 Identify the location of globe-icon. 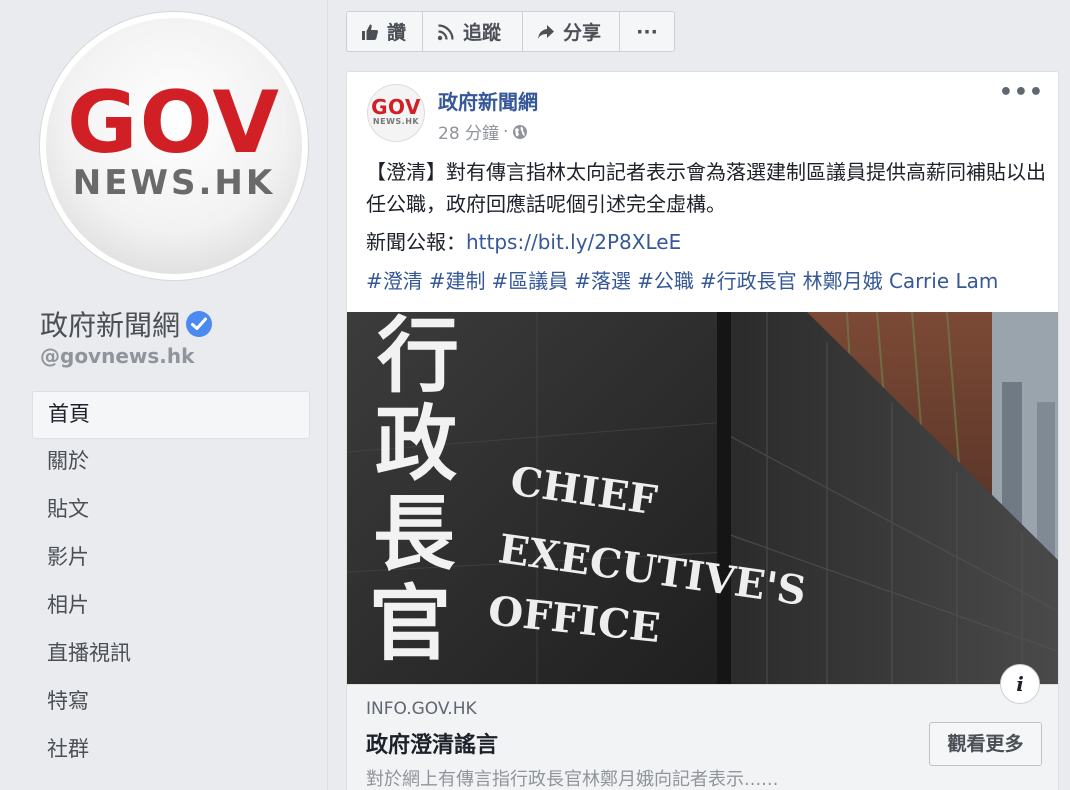
(520, 132).